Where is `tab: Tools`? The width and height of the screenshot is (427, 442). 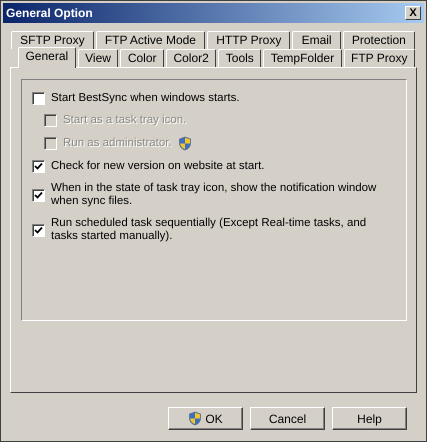 tab: Tools is located at coordinates (240, 58).